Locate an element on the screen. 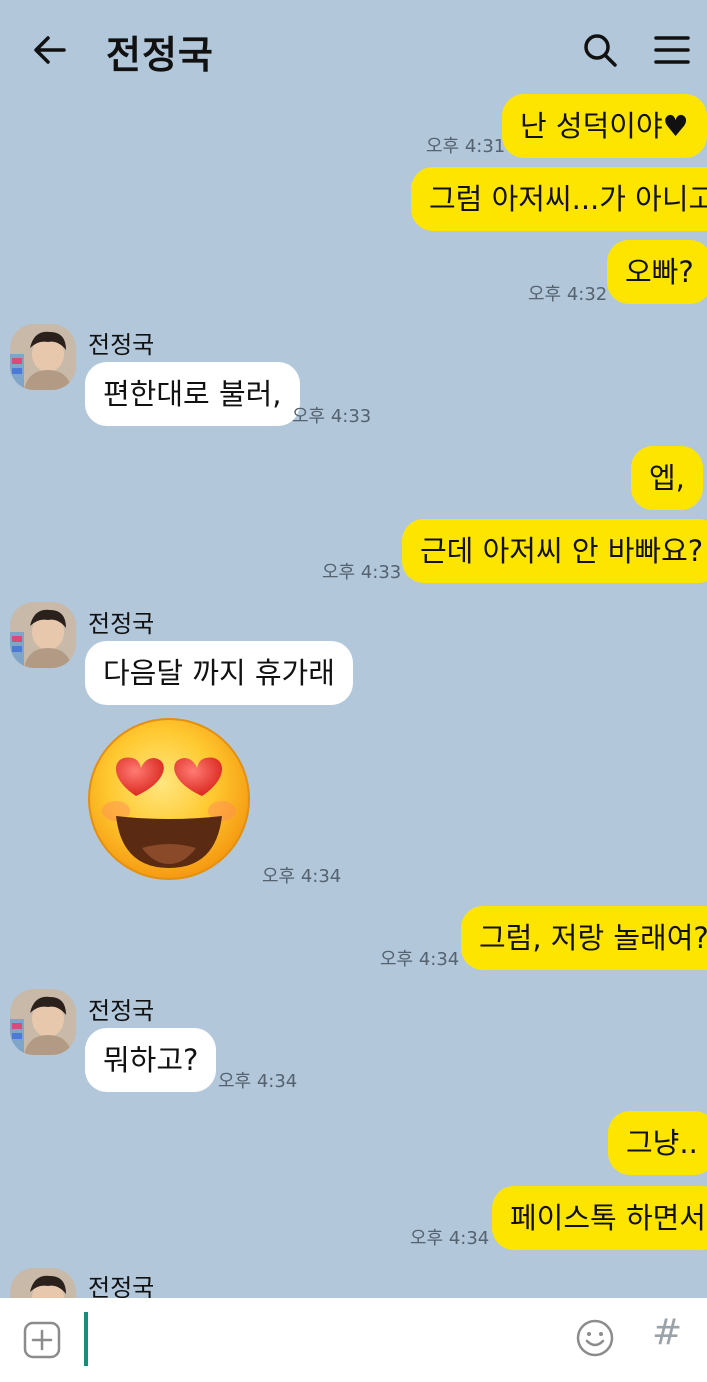  message-text: 편한대로 불러, is located at coordinates (192, 394).